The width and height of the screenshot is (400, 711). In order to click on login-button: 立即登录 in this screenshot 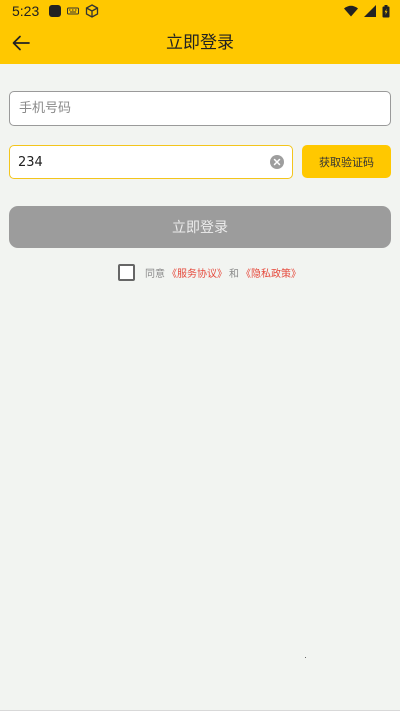, I will do `click(200, 227)`.